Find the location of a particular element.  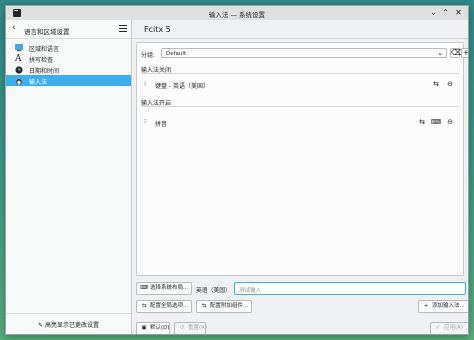

sidebar-footer: ✎ 高亮显示已更改设置 is located at coordinates (68, 323).